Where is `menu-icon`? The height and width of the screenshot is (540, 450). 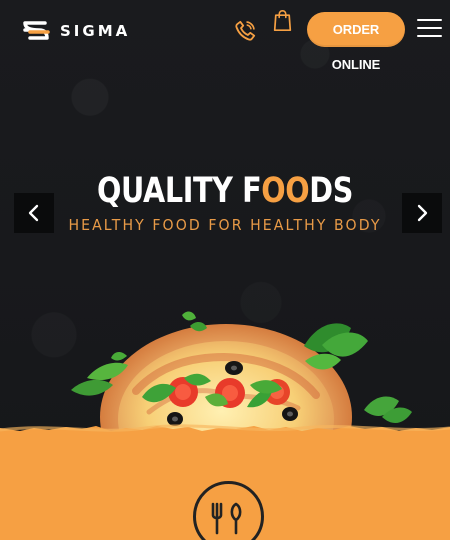 menu-icon is located at coordinates (429, 29).